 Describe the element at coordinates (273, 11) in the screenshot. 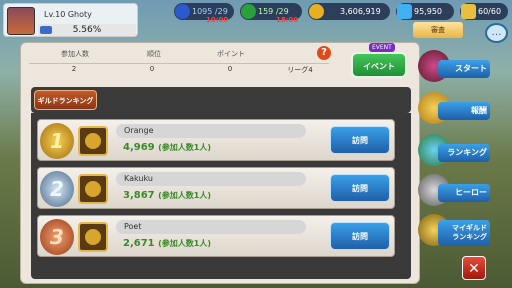

I see `stamina-value: 159 /29` at that location.